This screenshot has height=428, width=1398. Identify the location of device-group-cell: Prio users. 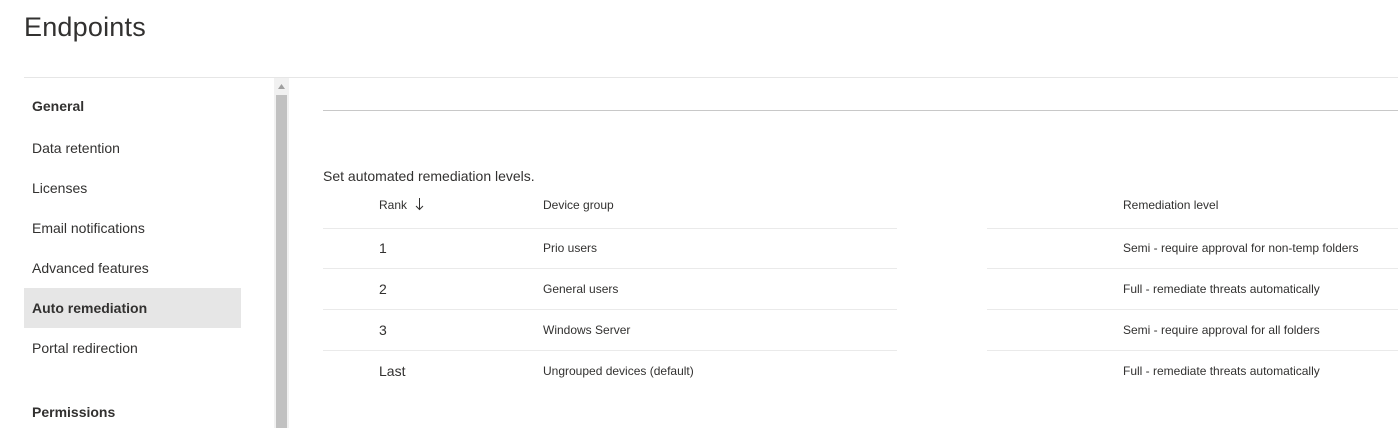
(570, 248).